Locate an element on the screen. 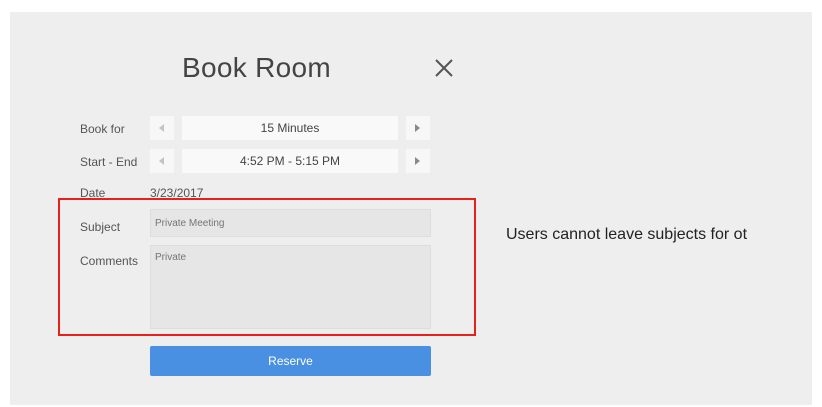 The width and height of the screenshot is (822, 407). reserve-button: Reserve is located at coordinates (290, 361).